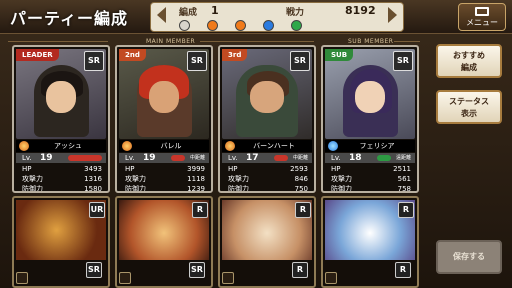 The height and width of the screenshot is (288, 512). Describe the element at coordinates (469, 107) in the screenshot. I see `status-display-button: ステータス 表示` at that location.